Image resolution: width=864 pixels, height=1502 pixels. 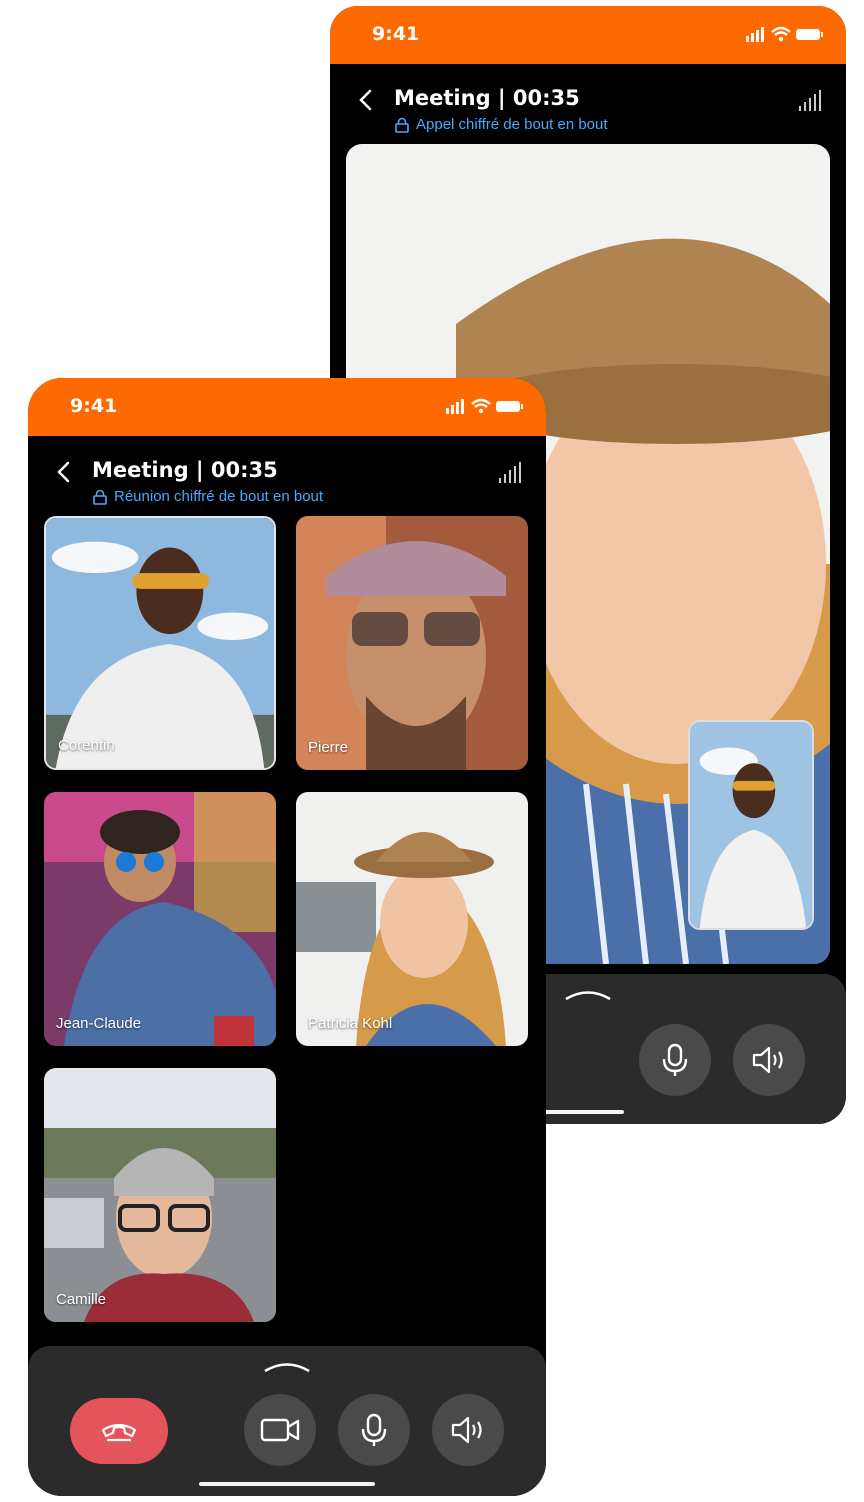 What do you see at coordinates (412, 643) in the screenshot?
I see `participant-tile: Pierre` at bounding box center [412, 643].